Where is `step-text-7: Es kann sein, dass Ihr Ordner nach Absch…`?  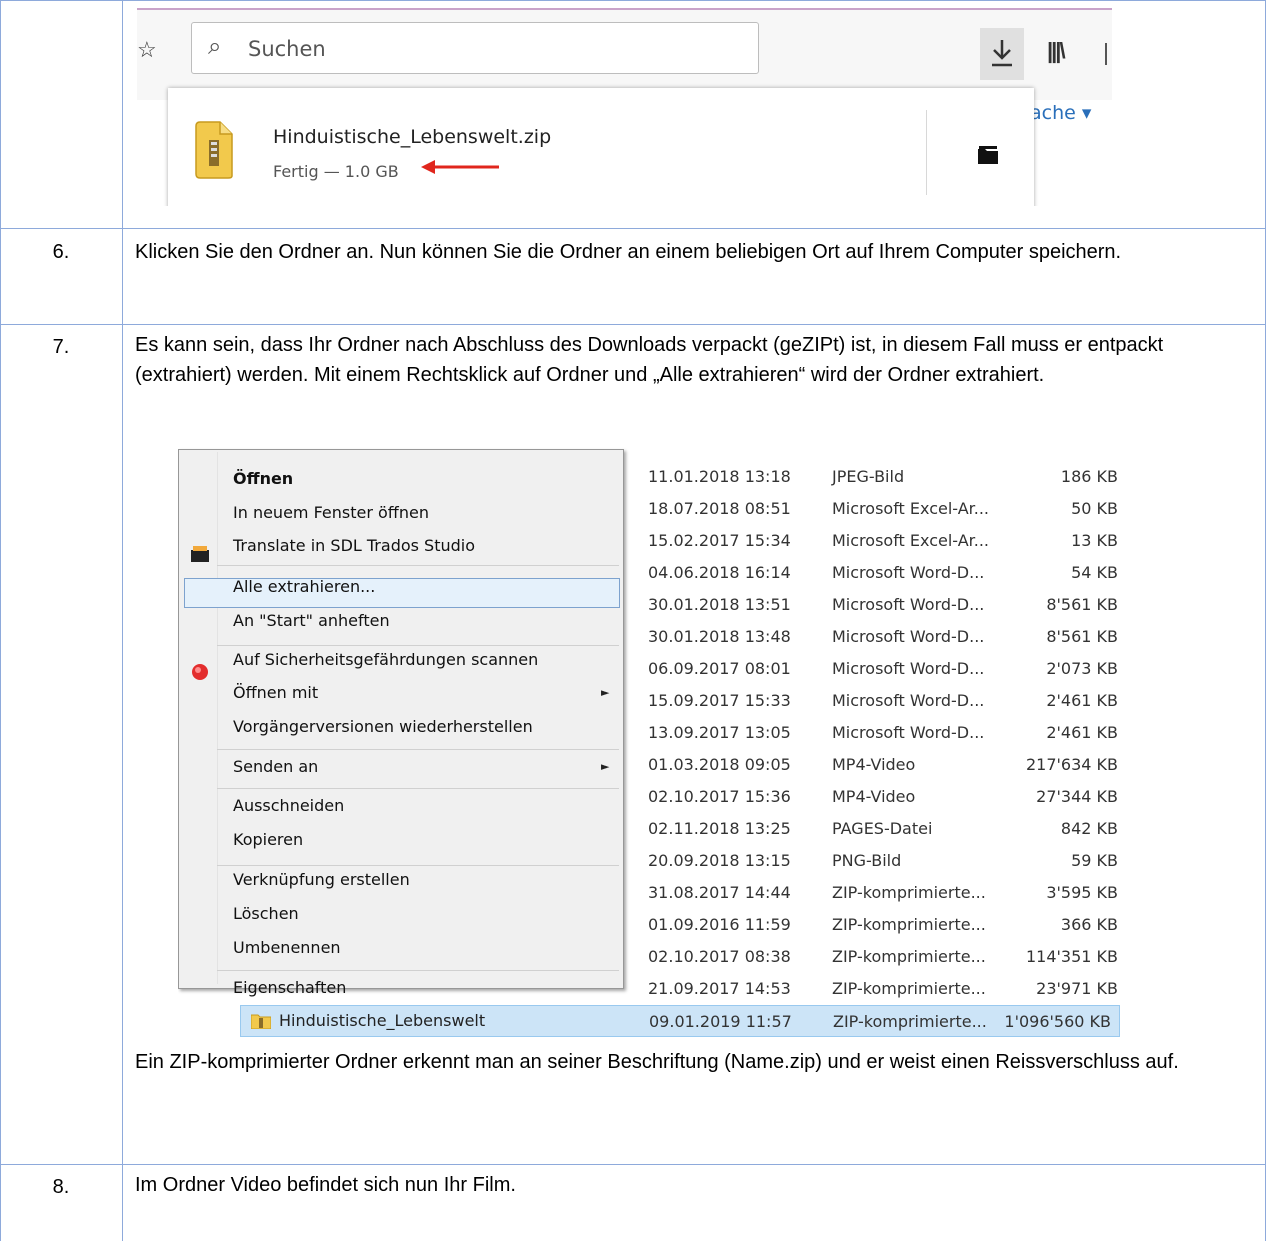
step-text-7: Es kann sein, dass Ihr Ordner nach Absch… is located at coordinates (649, 360).